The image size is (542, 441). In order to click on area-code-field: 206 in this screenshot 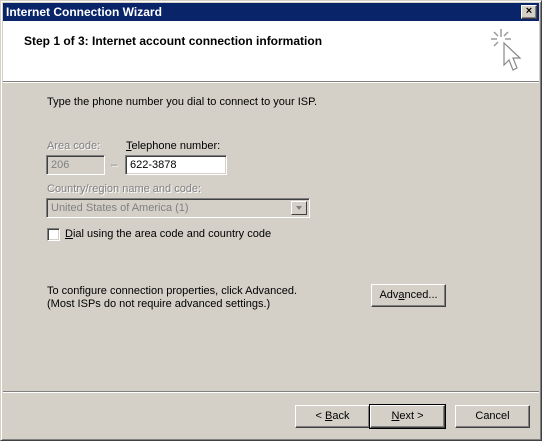, I will do `click(75, 165)`.